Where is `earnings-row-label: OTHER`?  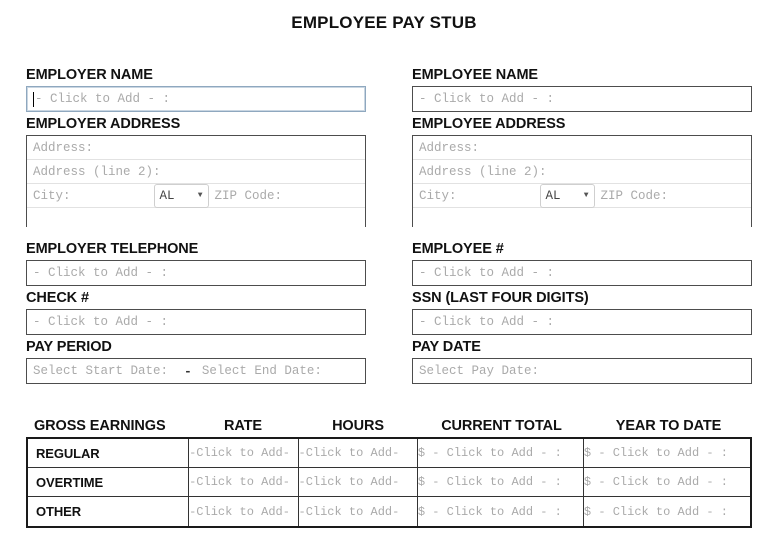
earnings-row-label: OTHER is located at coordinates (59, 511).